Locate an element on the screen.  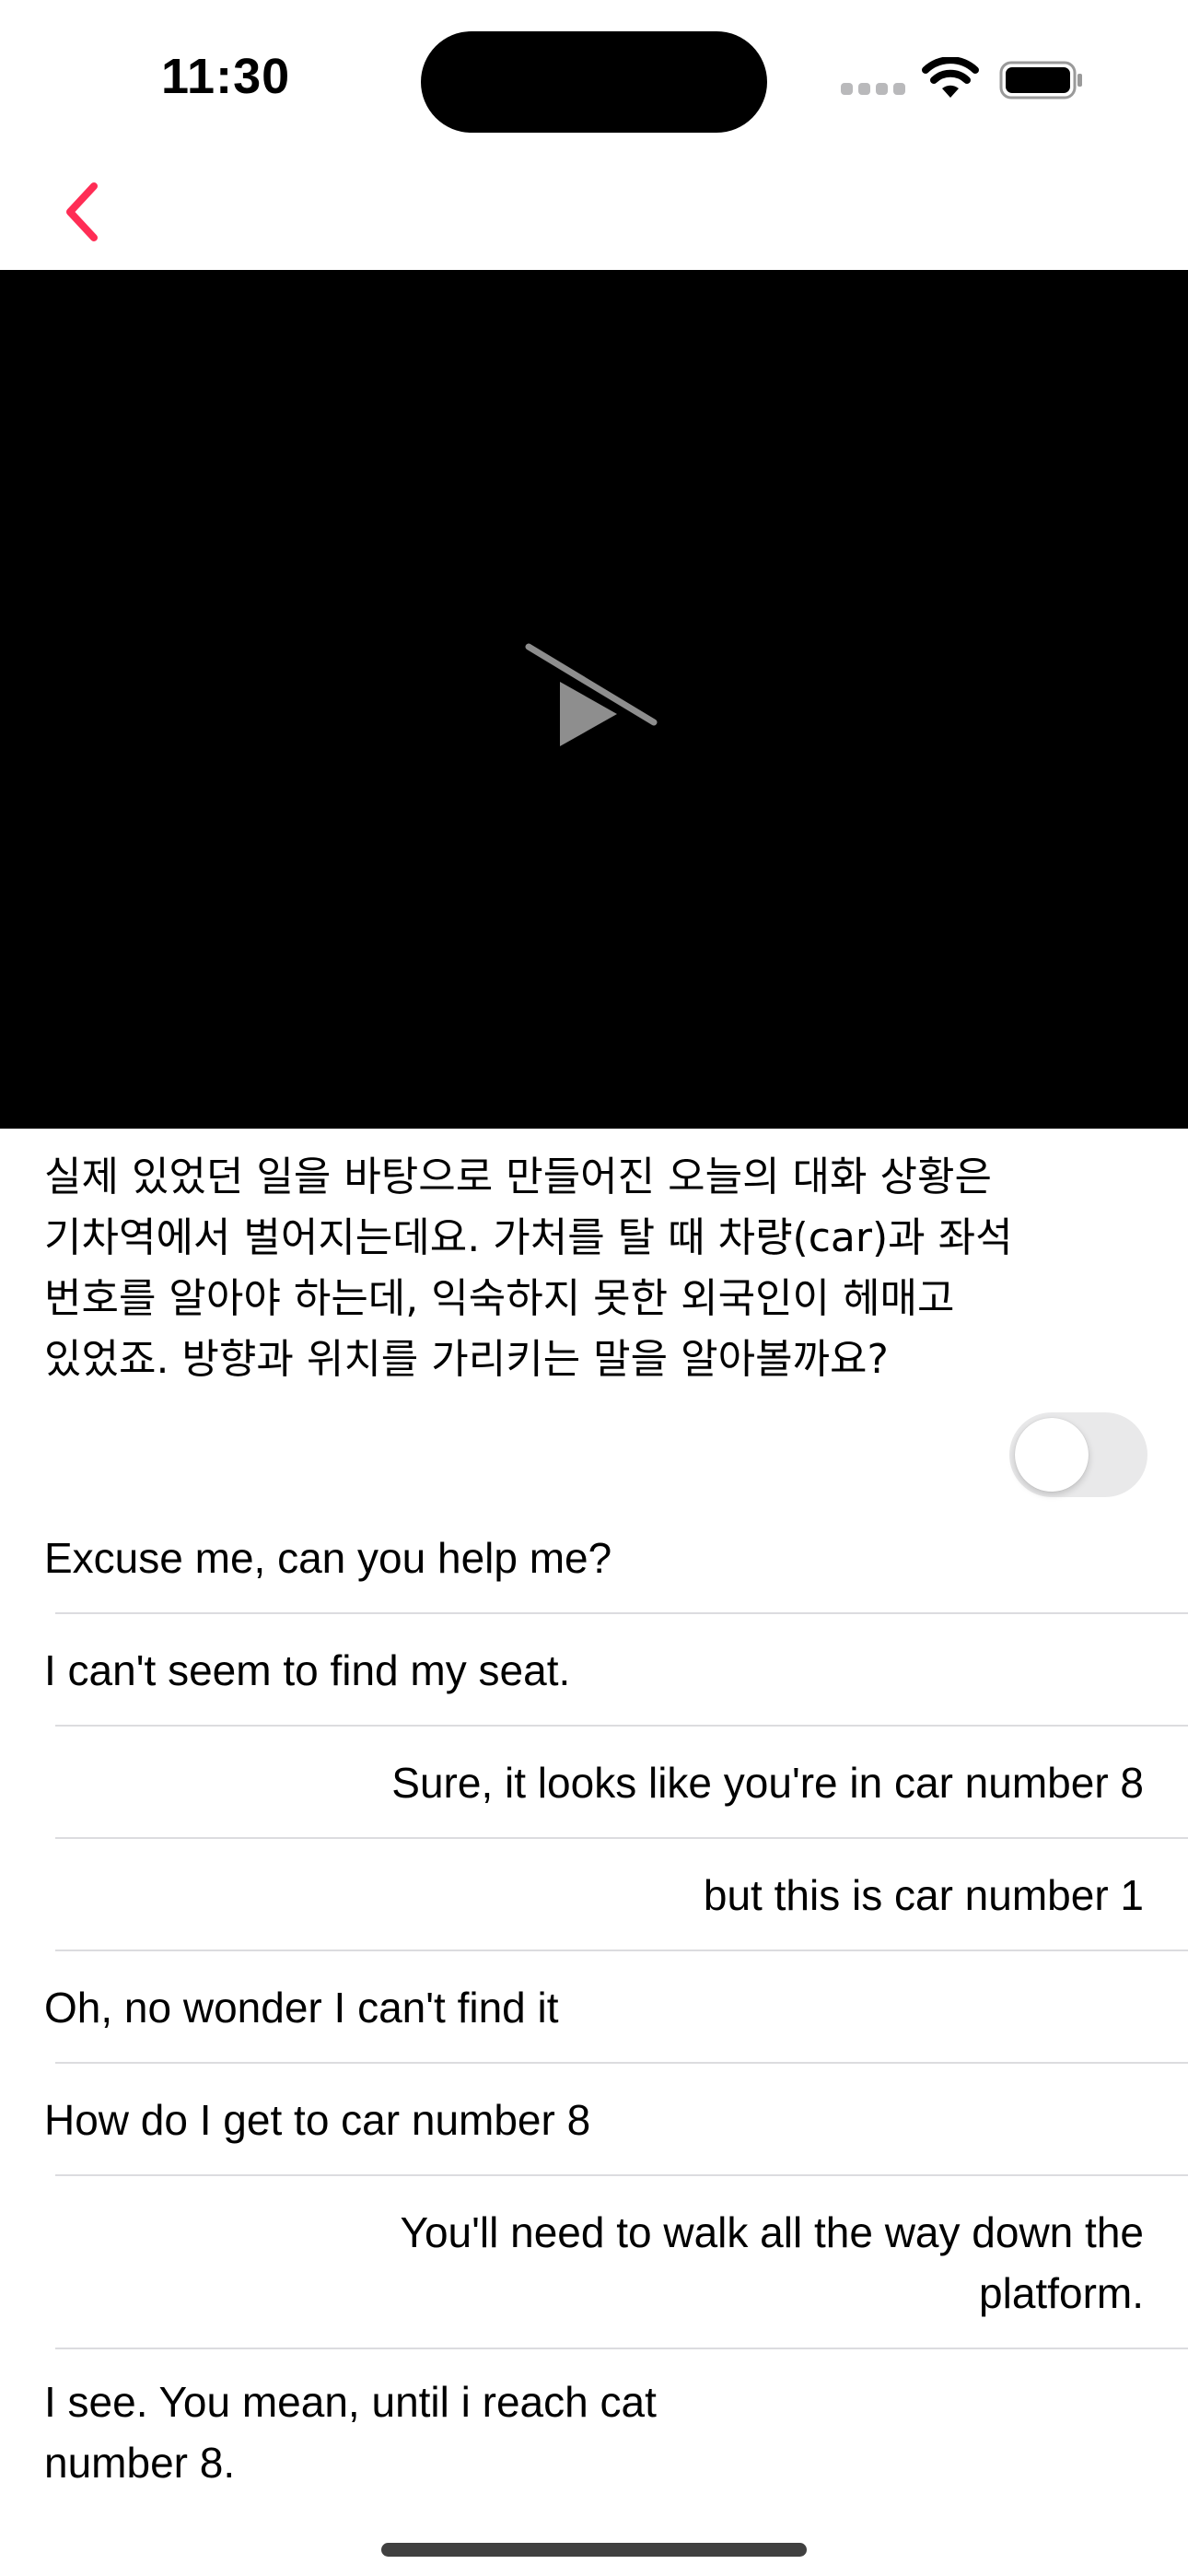
back-button is located at coordinates (87, 212).